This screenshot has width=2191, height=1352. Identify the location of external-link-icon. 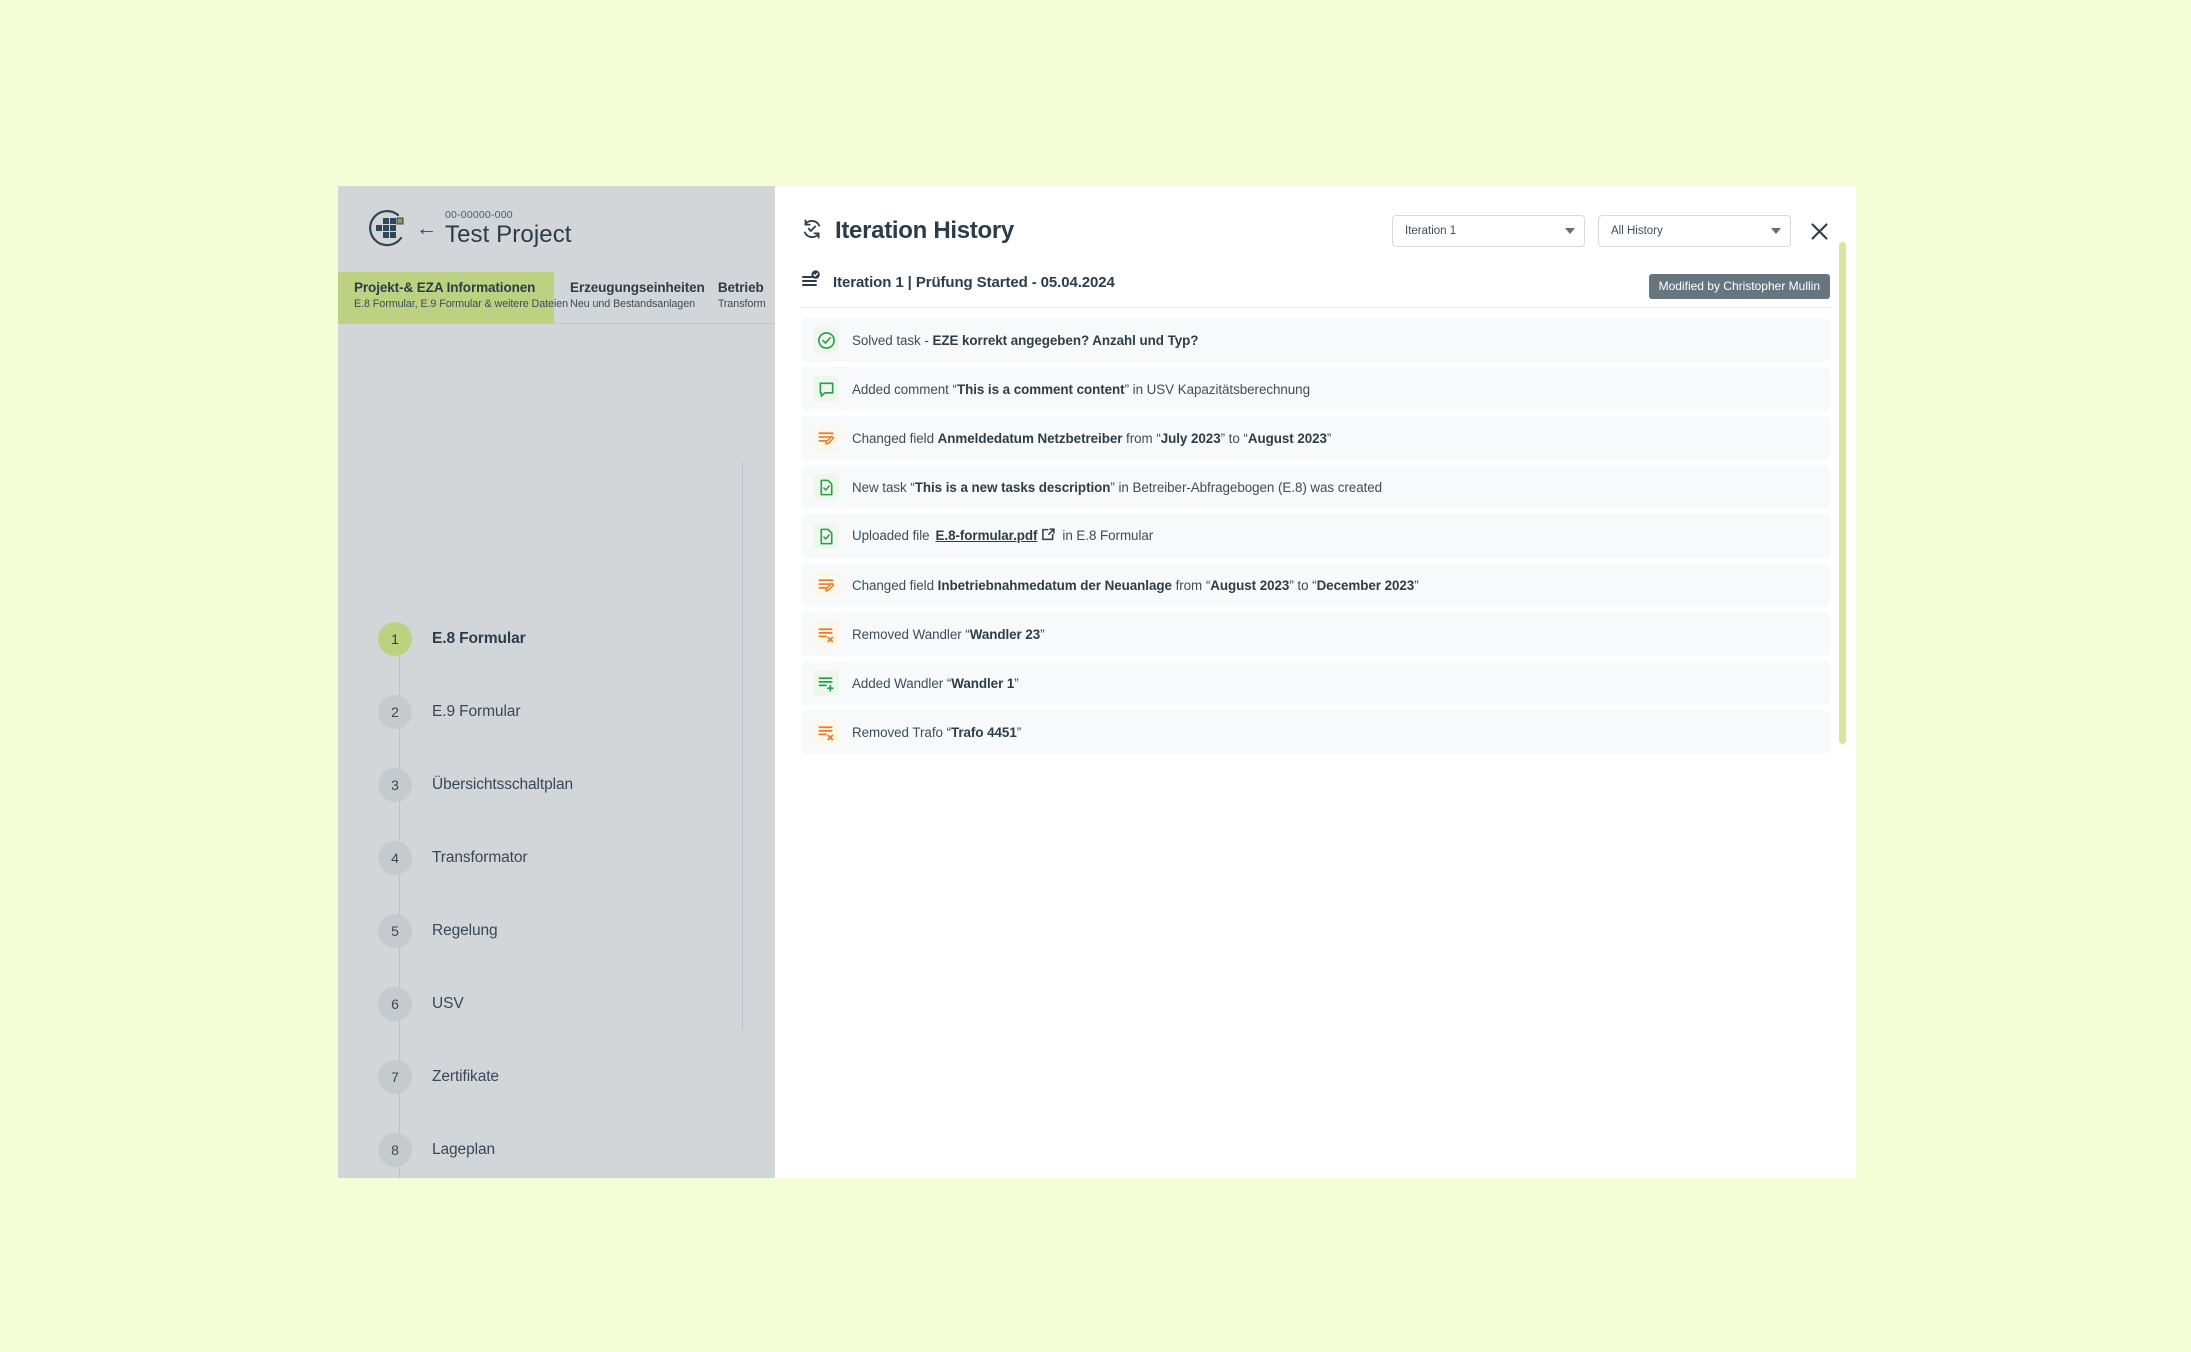
(1048, 536).